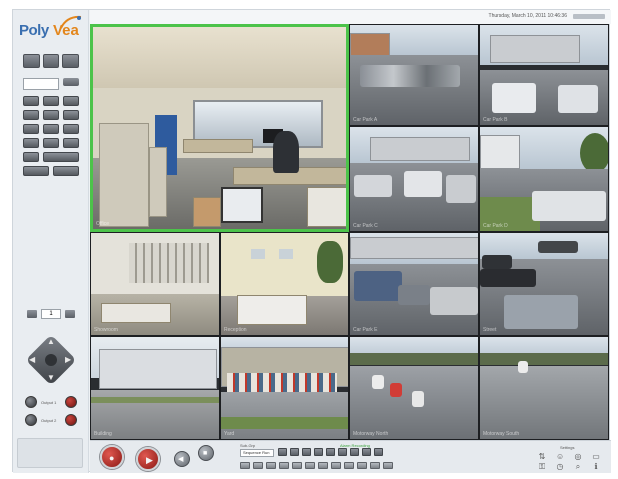 The width and height of the screenshot is (618, 479). Describe the element at coordinates (310, 465) in the screenshot. I see `page-6-button` at that location.